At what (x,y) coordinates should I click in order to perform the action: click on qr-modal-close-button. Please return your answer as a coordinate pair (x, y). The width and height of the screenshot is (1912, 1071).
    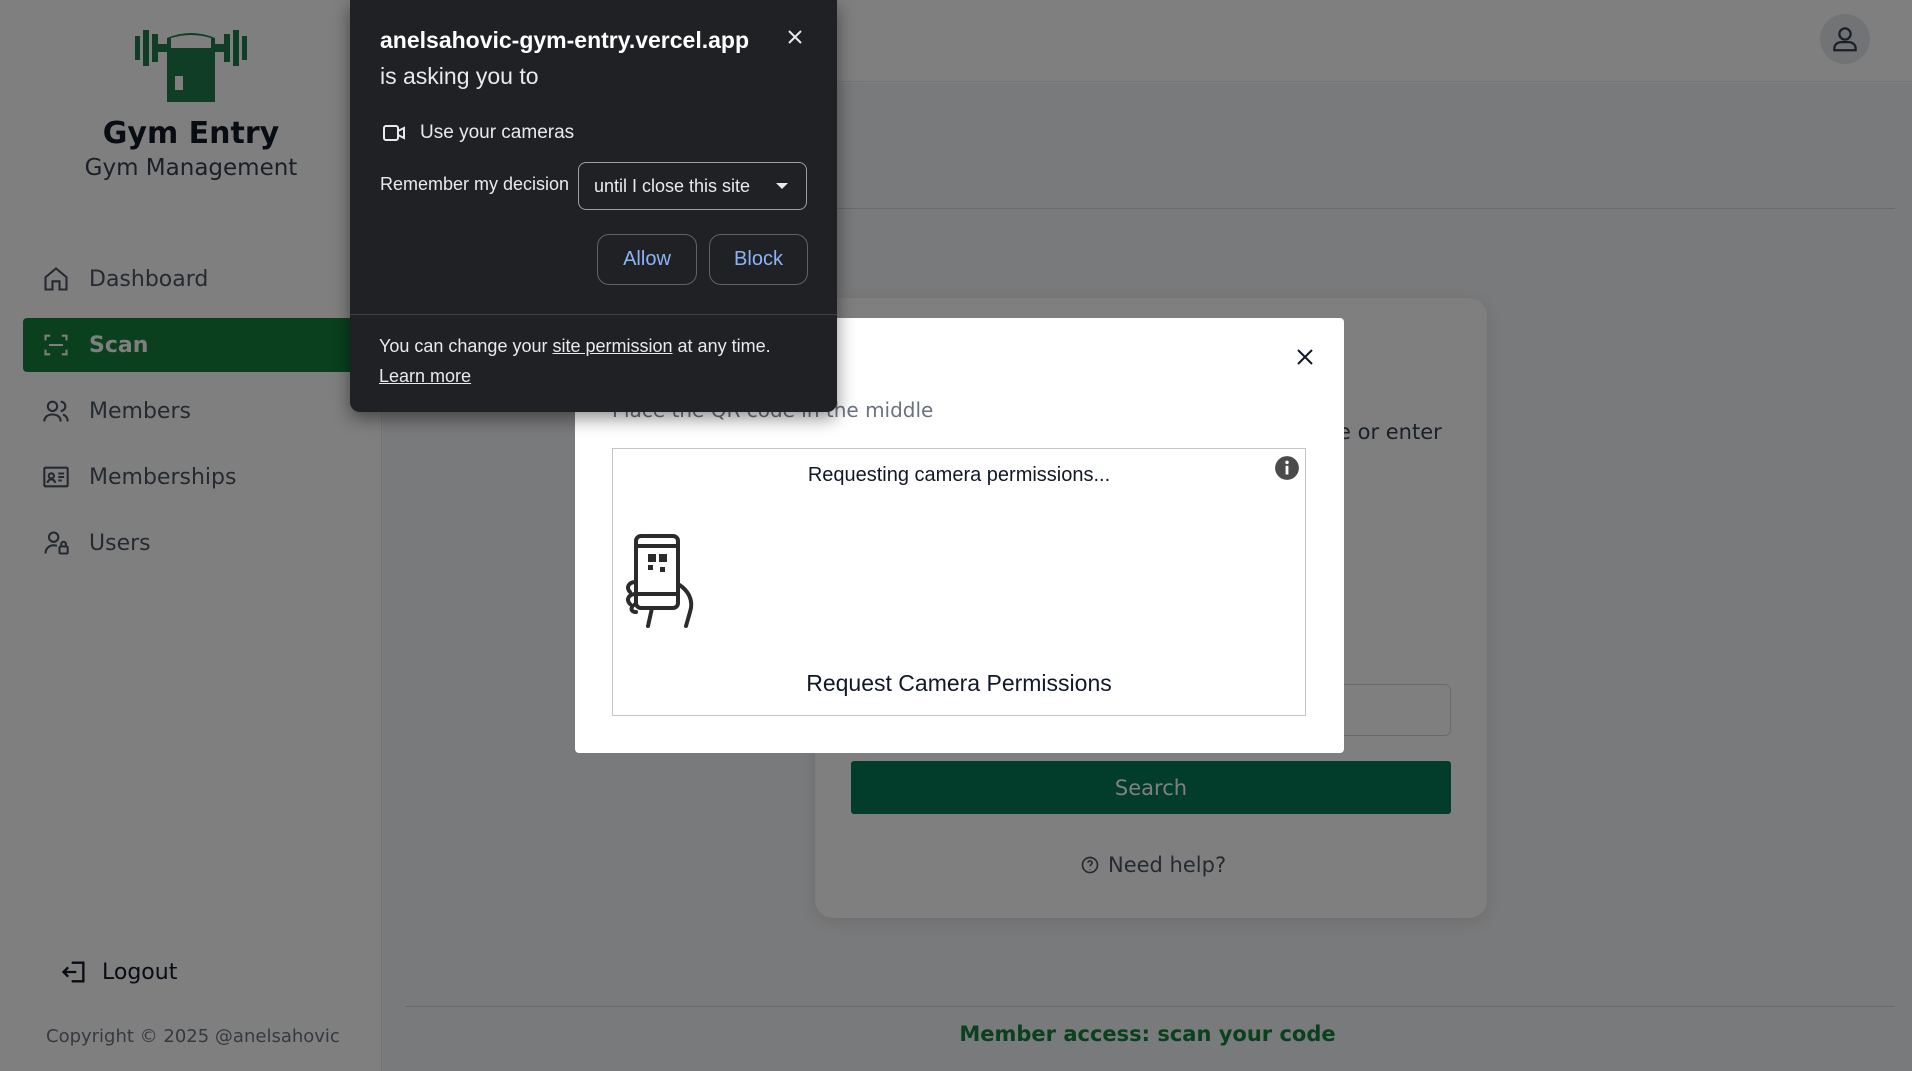
    Looking at the image, I should click on (1305, 357).